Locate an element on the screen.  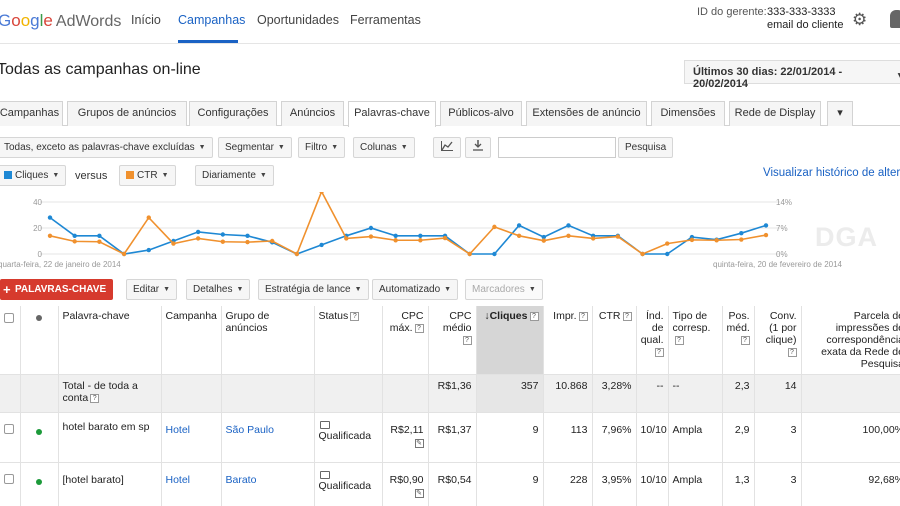
tabs-more-button: ▾ is located at coordinates (840, 113).